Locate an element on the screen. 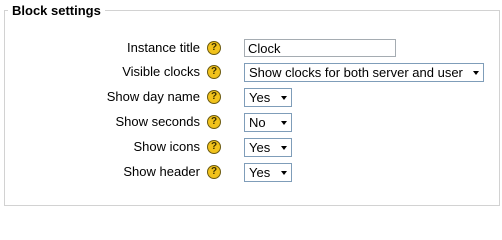 This screenshot has width=502, height=240. instance-title-label: Instance title is located at coordinates (163, 47).